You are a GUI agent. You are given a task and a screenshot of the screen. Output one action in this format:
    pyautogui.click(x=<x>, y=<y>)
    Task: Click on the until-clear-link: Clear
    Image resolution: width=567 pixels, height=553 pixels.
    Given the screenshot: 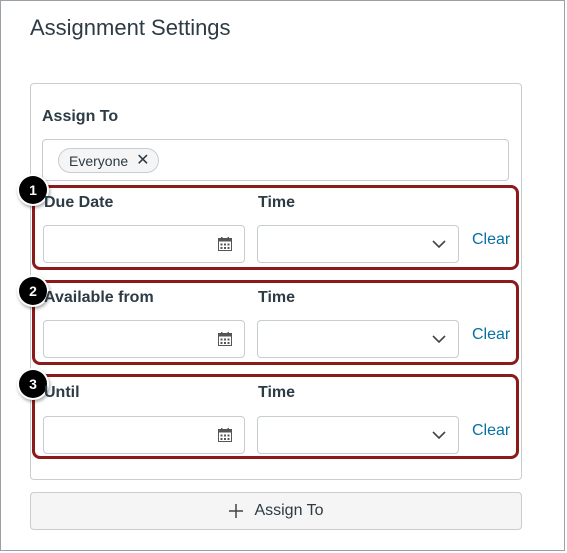 What is the action you would take?
    pyautogui.click(x=491, y=431)
    